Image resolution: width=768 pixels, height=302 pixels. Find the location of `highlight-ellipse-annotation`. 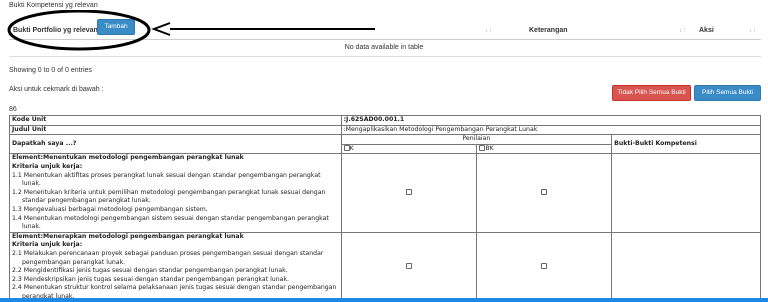

highlight-ellipse-annotation is located at coordinates (79, 30).